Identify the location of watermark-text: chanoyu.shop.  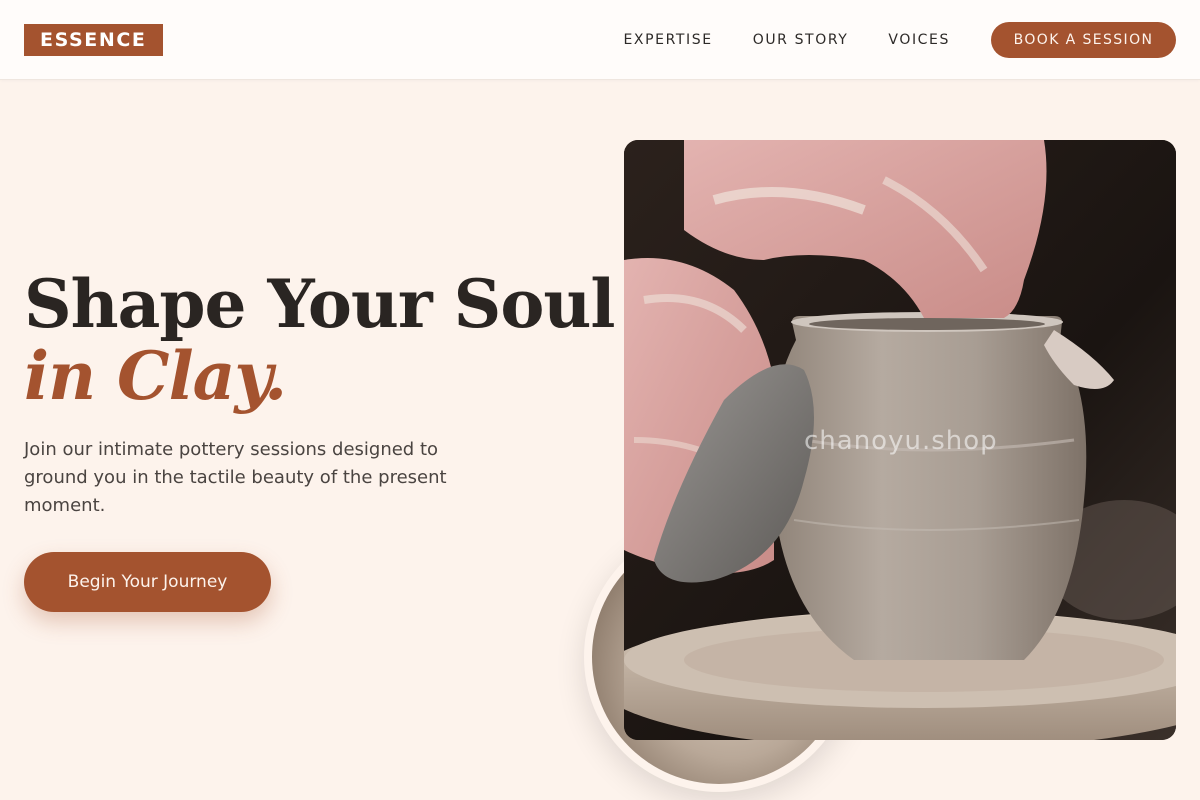
(901, 441).